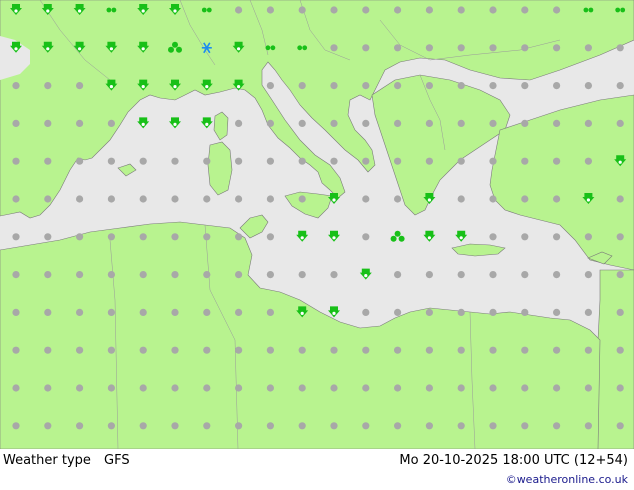  What do you see at coordinates (567, 479) in the screenshot?
I see `credit-link: ©weatheronline.co.uk` at bounding box center [567, 479].